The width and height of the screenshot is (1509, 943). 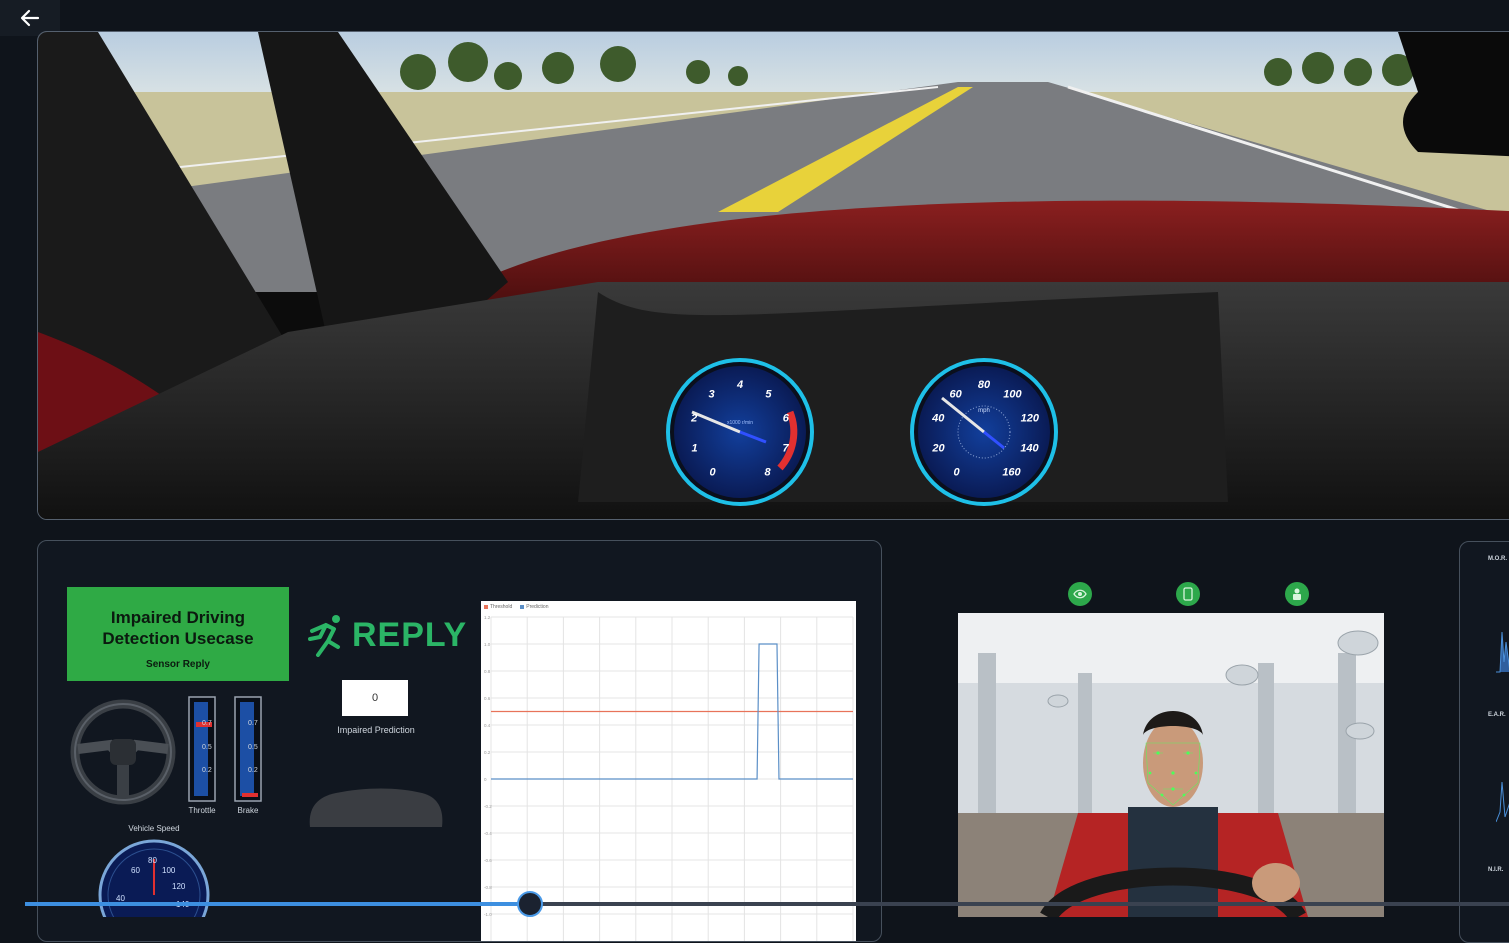 I want to click on driver-icon, so click(x=1297, y=594).